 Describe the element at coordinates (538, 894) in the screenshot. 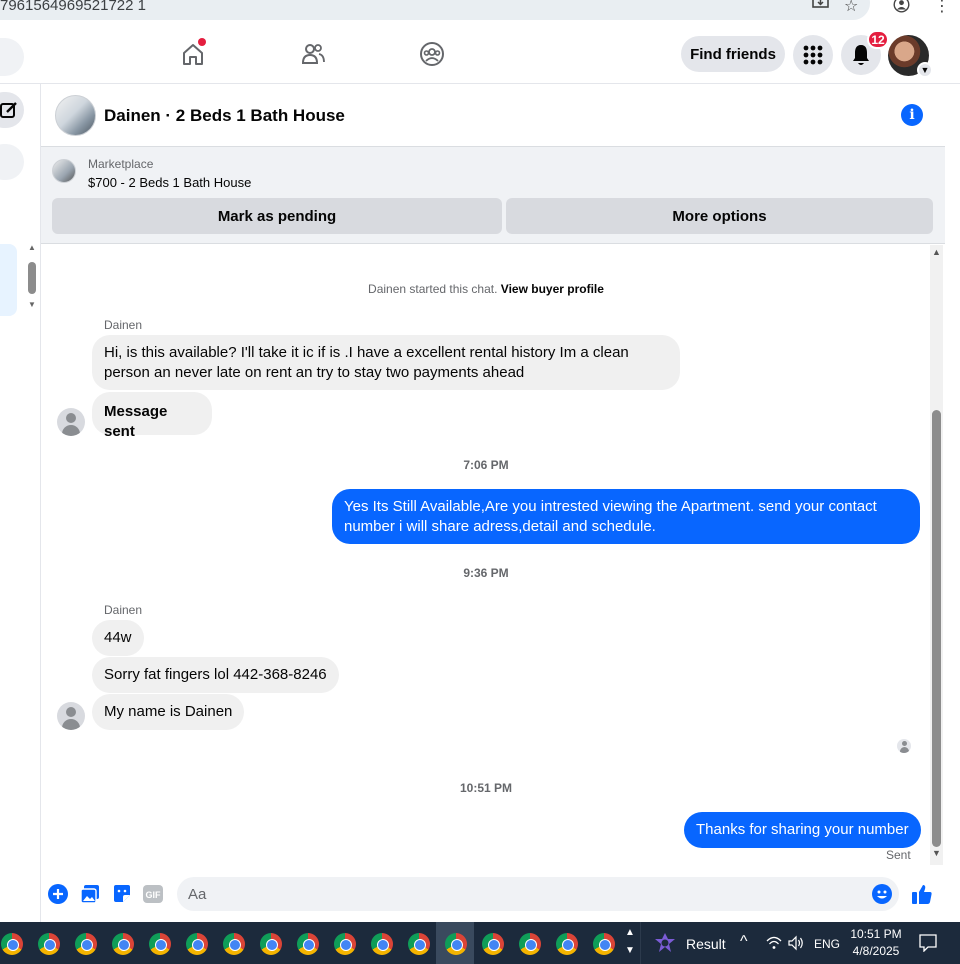

I see `message-input: Aa` at that location.